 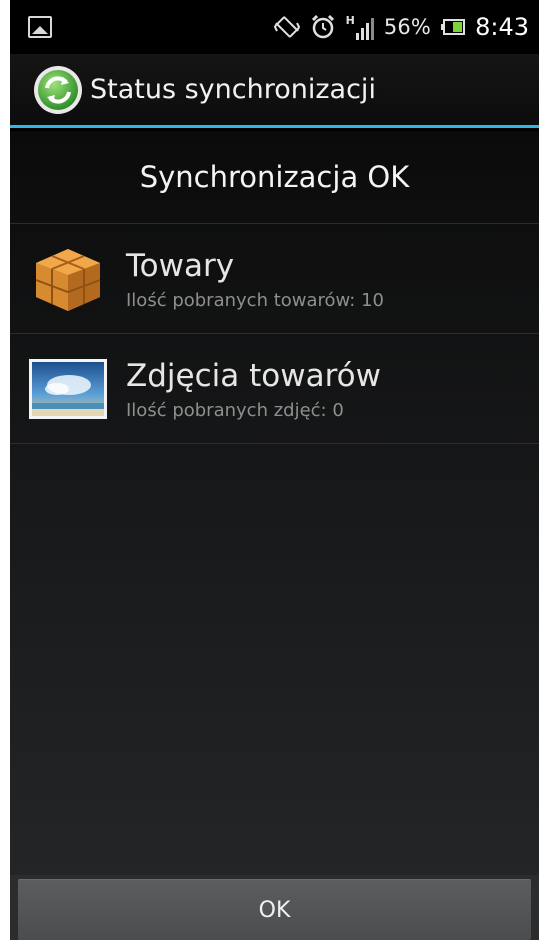 I want to click on list-item-towary: Towary Ilość pobranych towarów: 10, so click(x=274, y=279).